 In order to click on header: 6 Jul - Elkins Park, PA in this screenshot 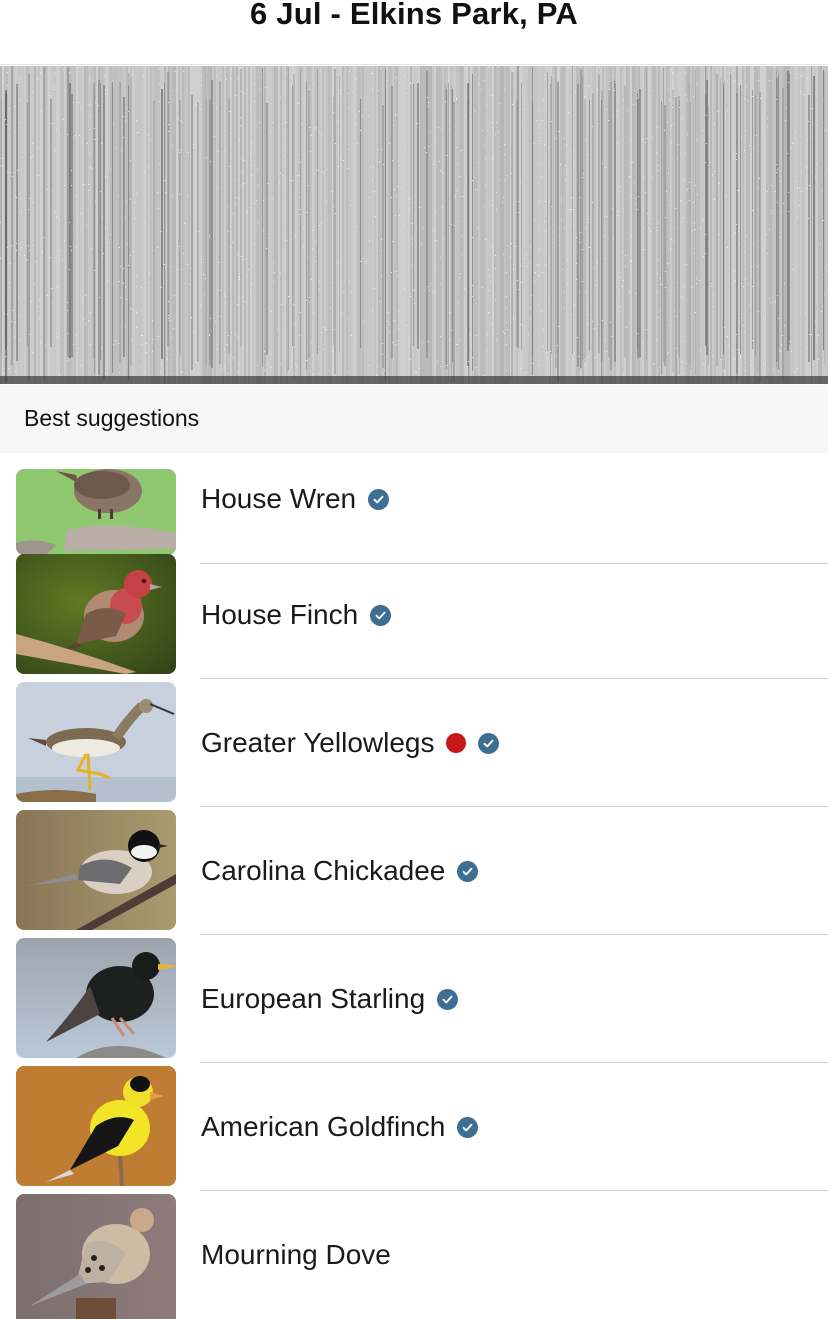, I will do `click(414, 32)`.